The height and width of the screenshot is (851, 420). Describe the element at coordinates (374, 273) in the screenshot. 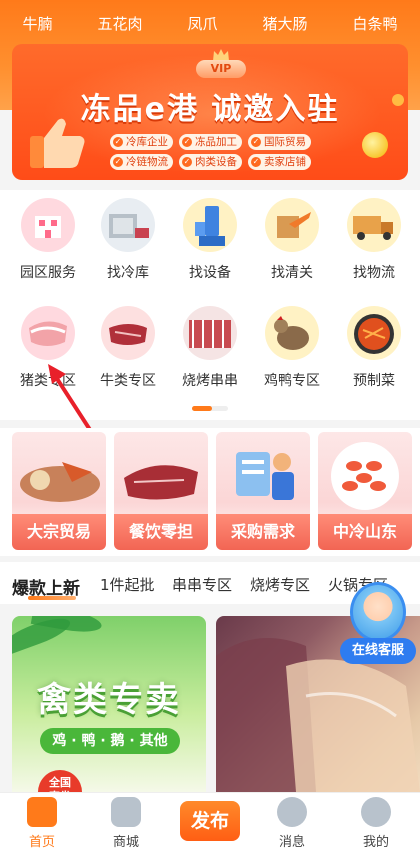

I see `grid-item-label: 找物流` at that location.